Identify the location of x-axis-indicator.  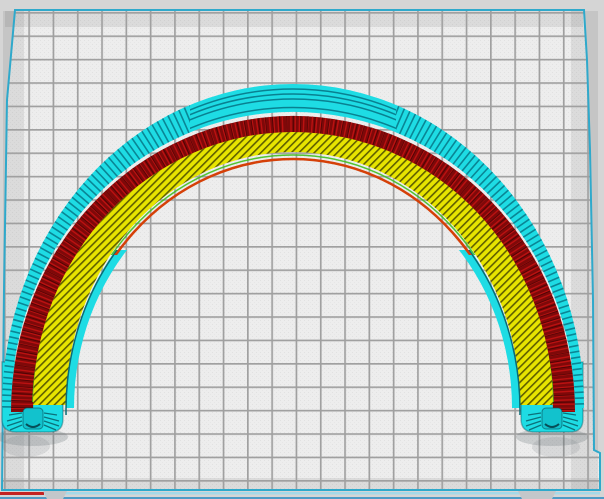
(22, 493).